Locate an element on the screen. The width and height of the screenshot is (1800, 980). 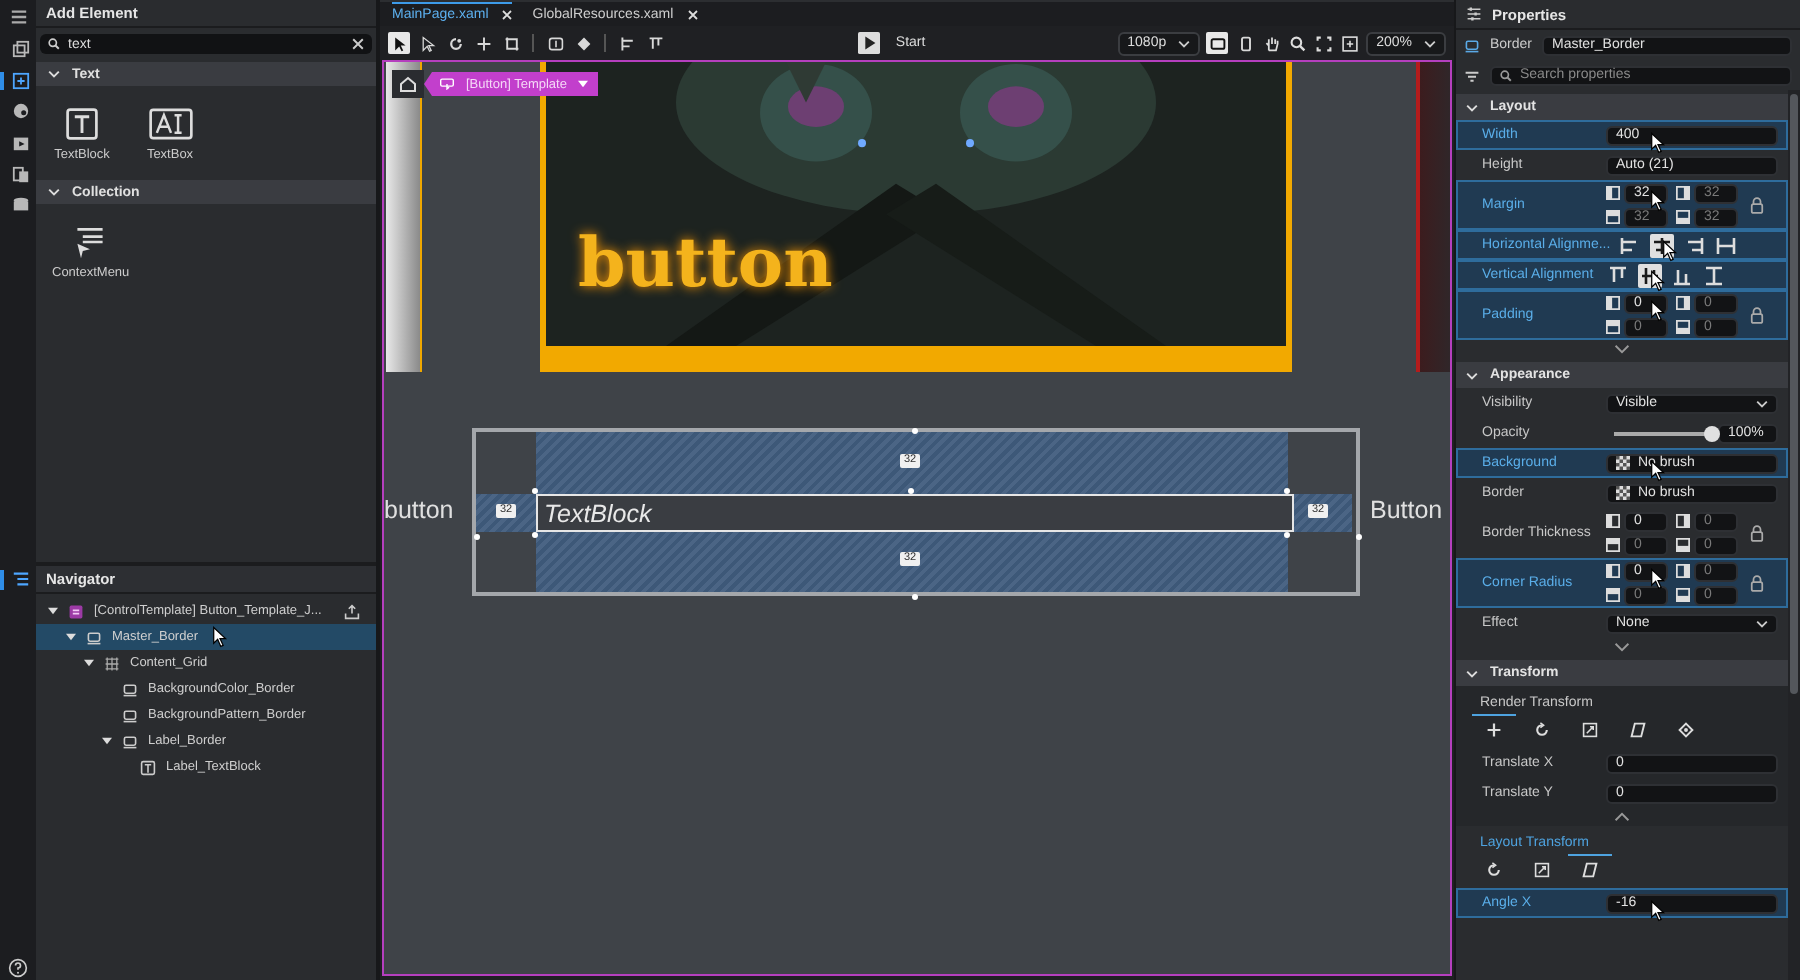
rotate-icon is located at coordinates (455, 43).